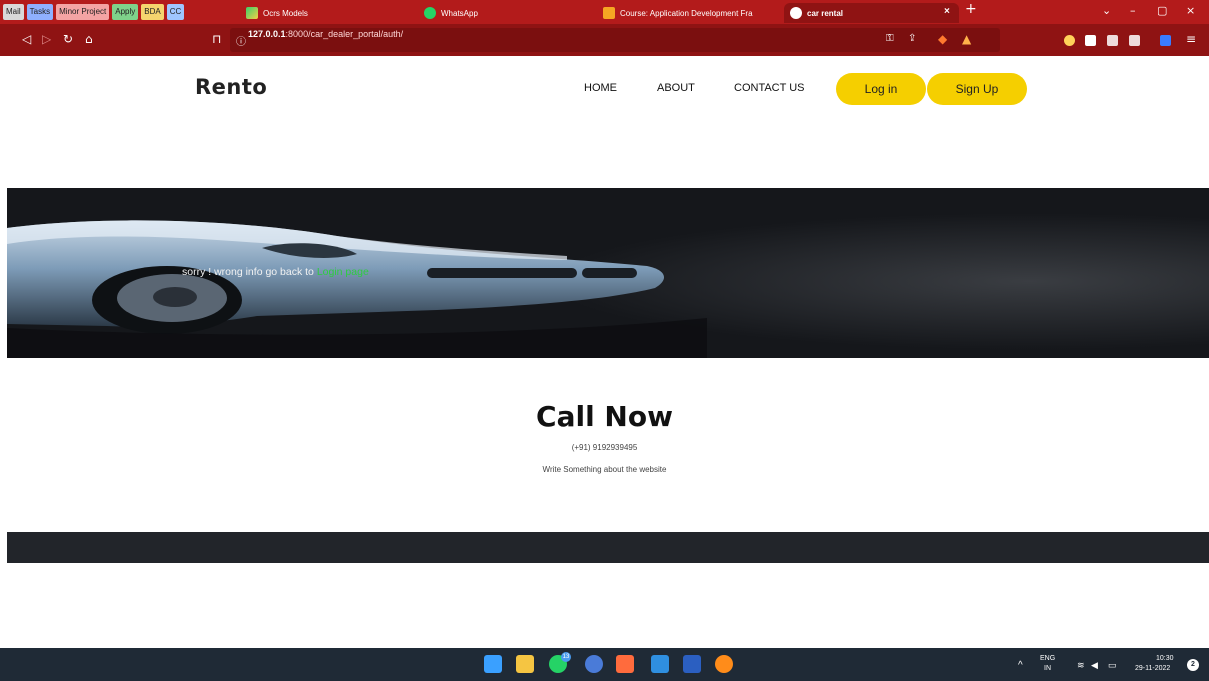  What do you see at coordinates (600, 88) in the screenshot?
I see `nav-home: HOME` at bounding box center [600, 88].